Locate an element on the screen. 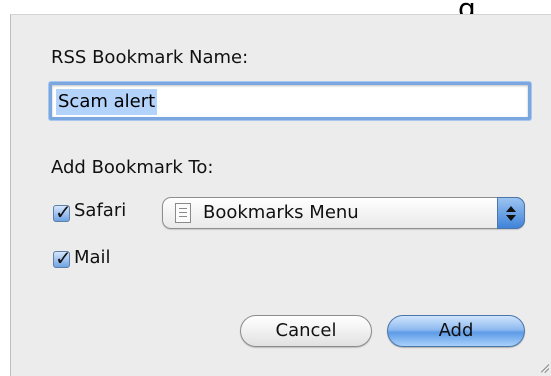  bookmark-name-input: Scam alert is located at coordinates (290, 101).